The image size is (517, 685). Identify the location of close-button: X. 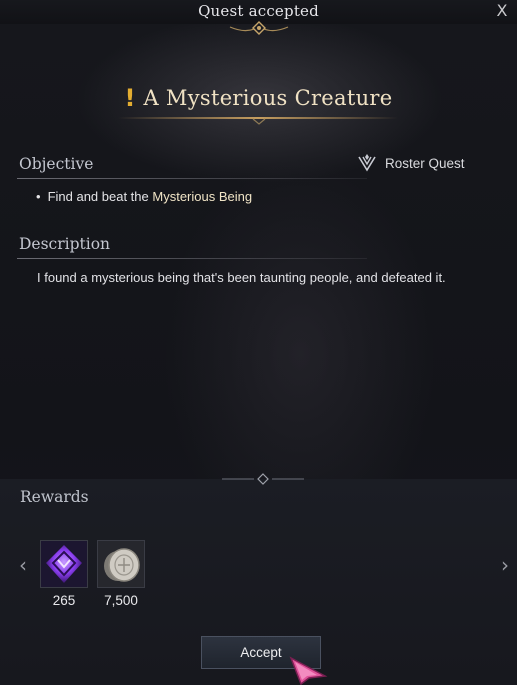
(502, 11).